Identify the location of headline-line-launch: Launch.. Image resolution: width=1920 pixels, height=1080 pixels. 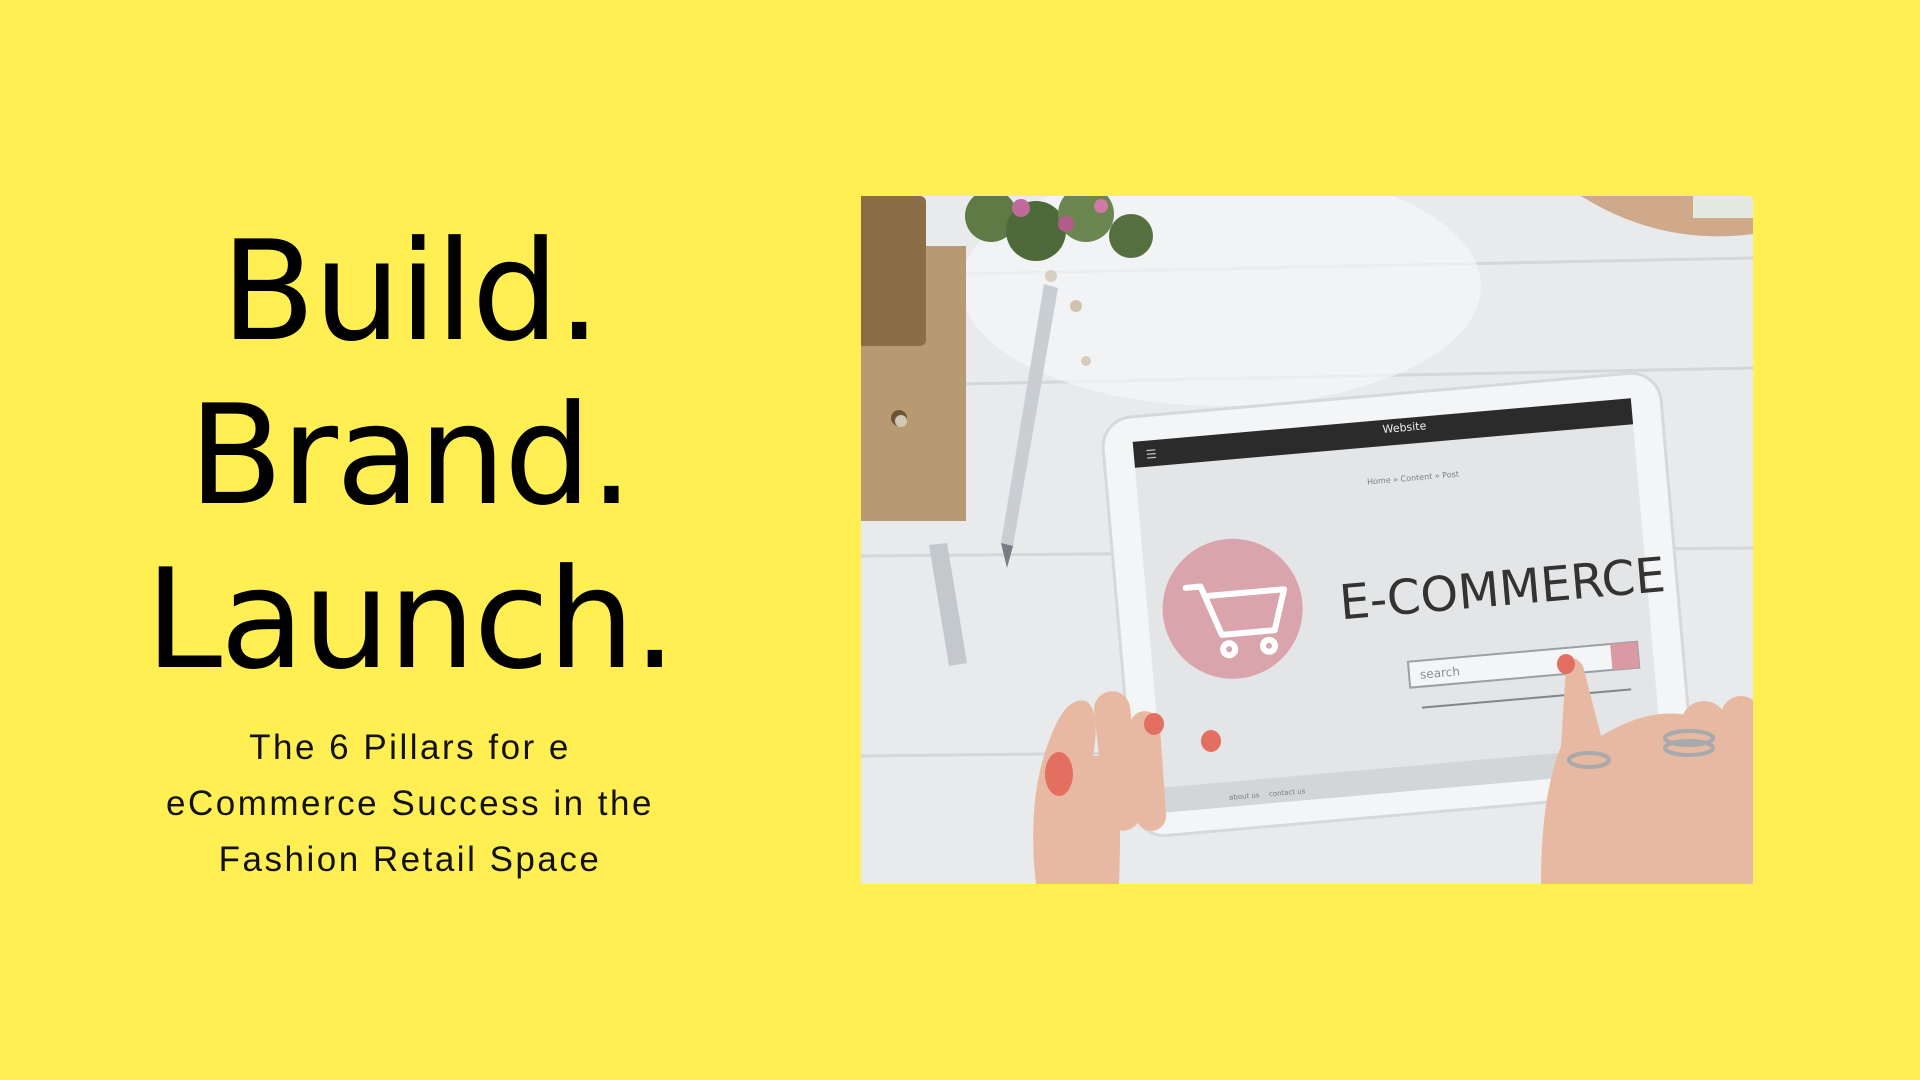
(411, 619).